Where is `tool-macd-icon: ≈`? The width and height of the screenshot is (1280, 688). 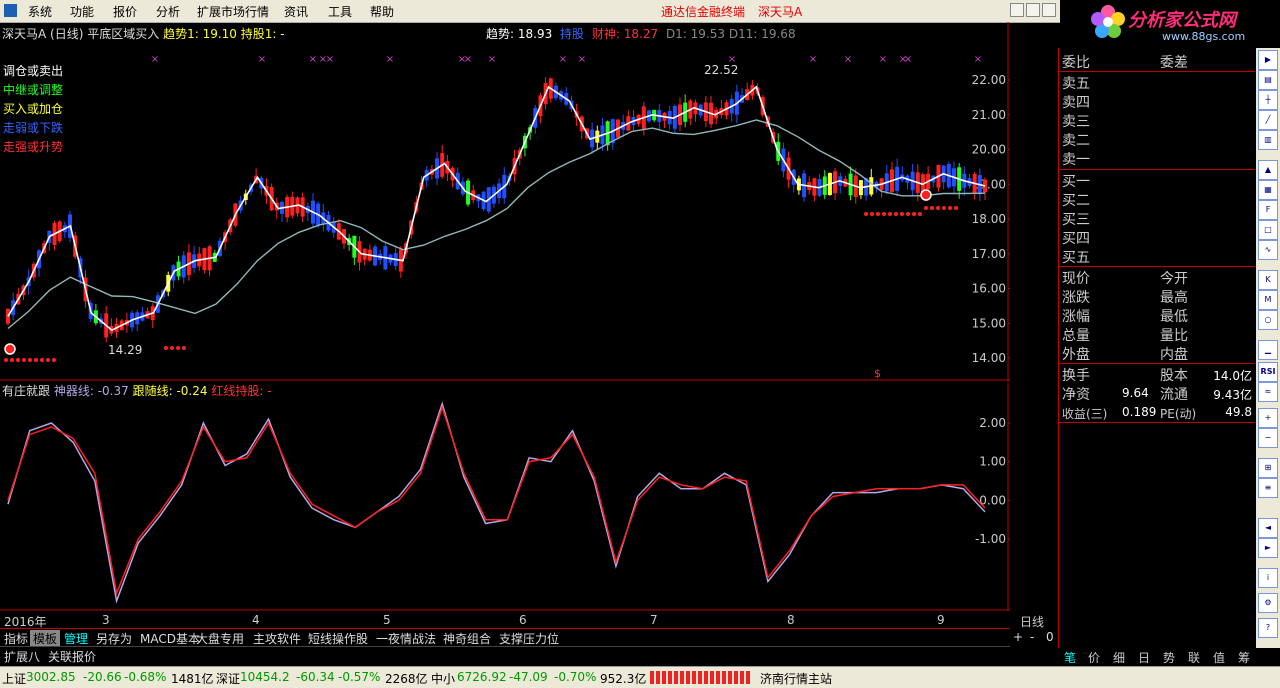 tool-macd-icon: ≈ is located at coordinates (1268, 392).